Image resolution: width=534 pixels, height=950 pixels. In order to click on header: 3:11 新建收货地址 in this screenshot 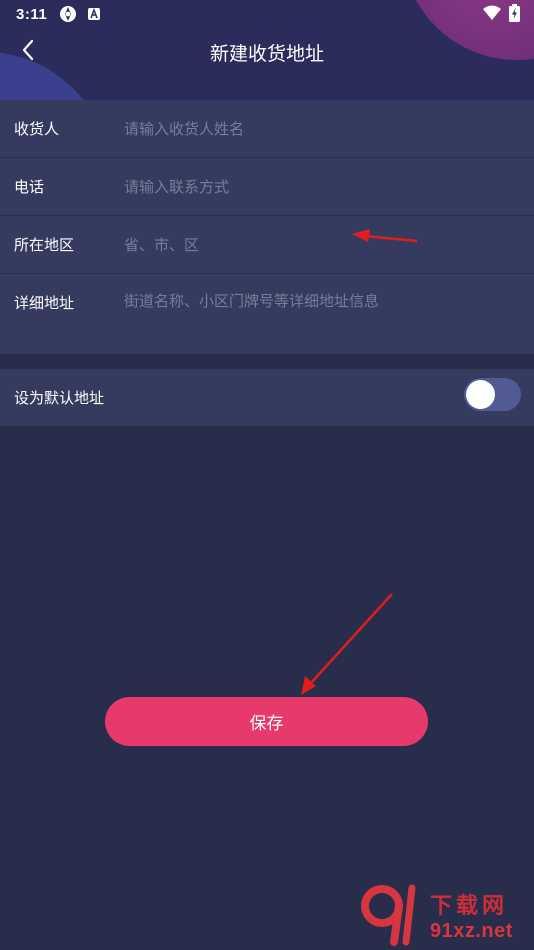, I will do `click(267, 50)`.